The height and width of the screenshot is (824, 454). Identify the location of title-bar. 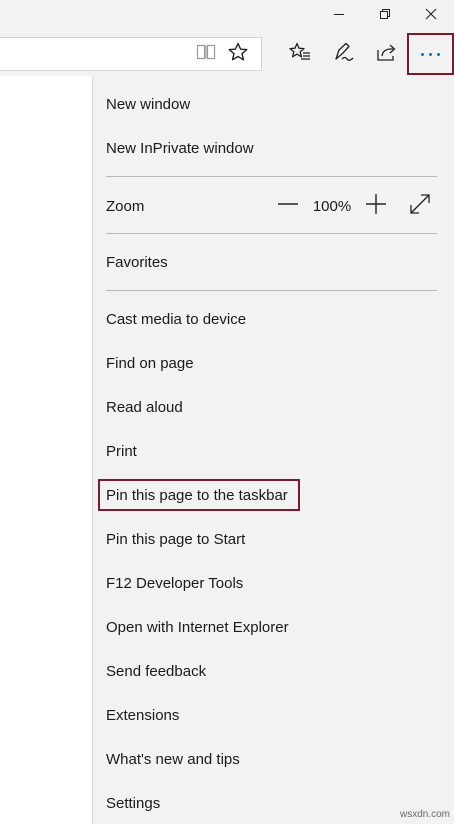
(227, 16).